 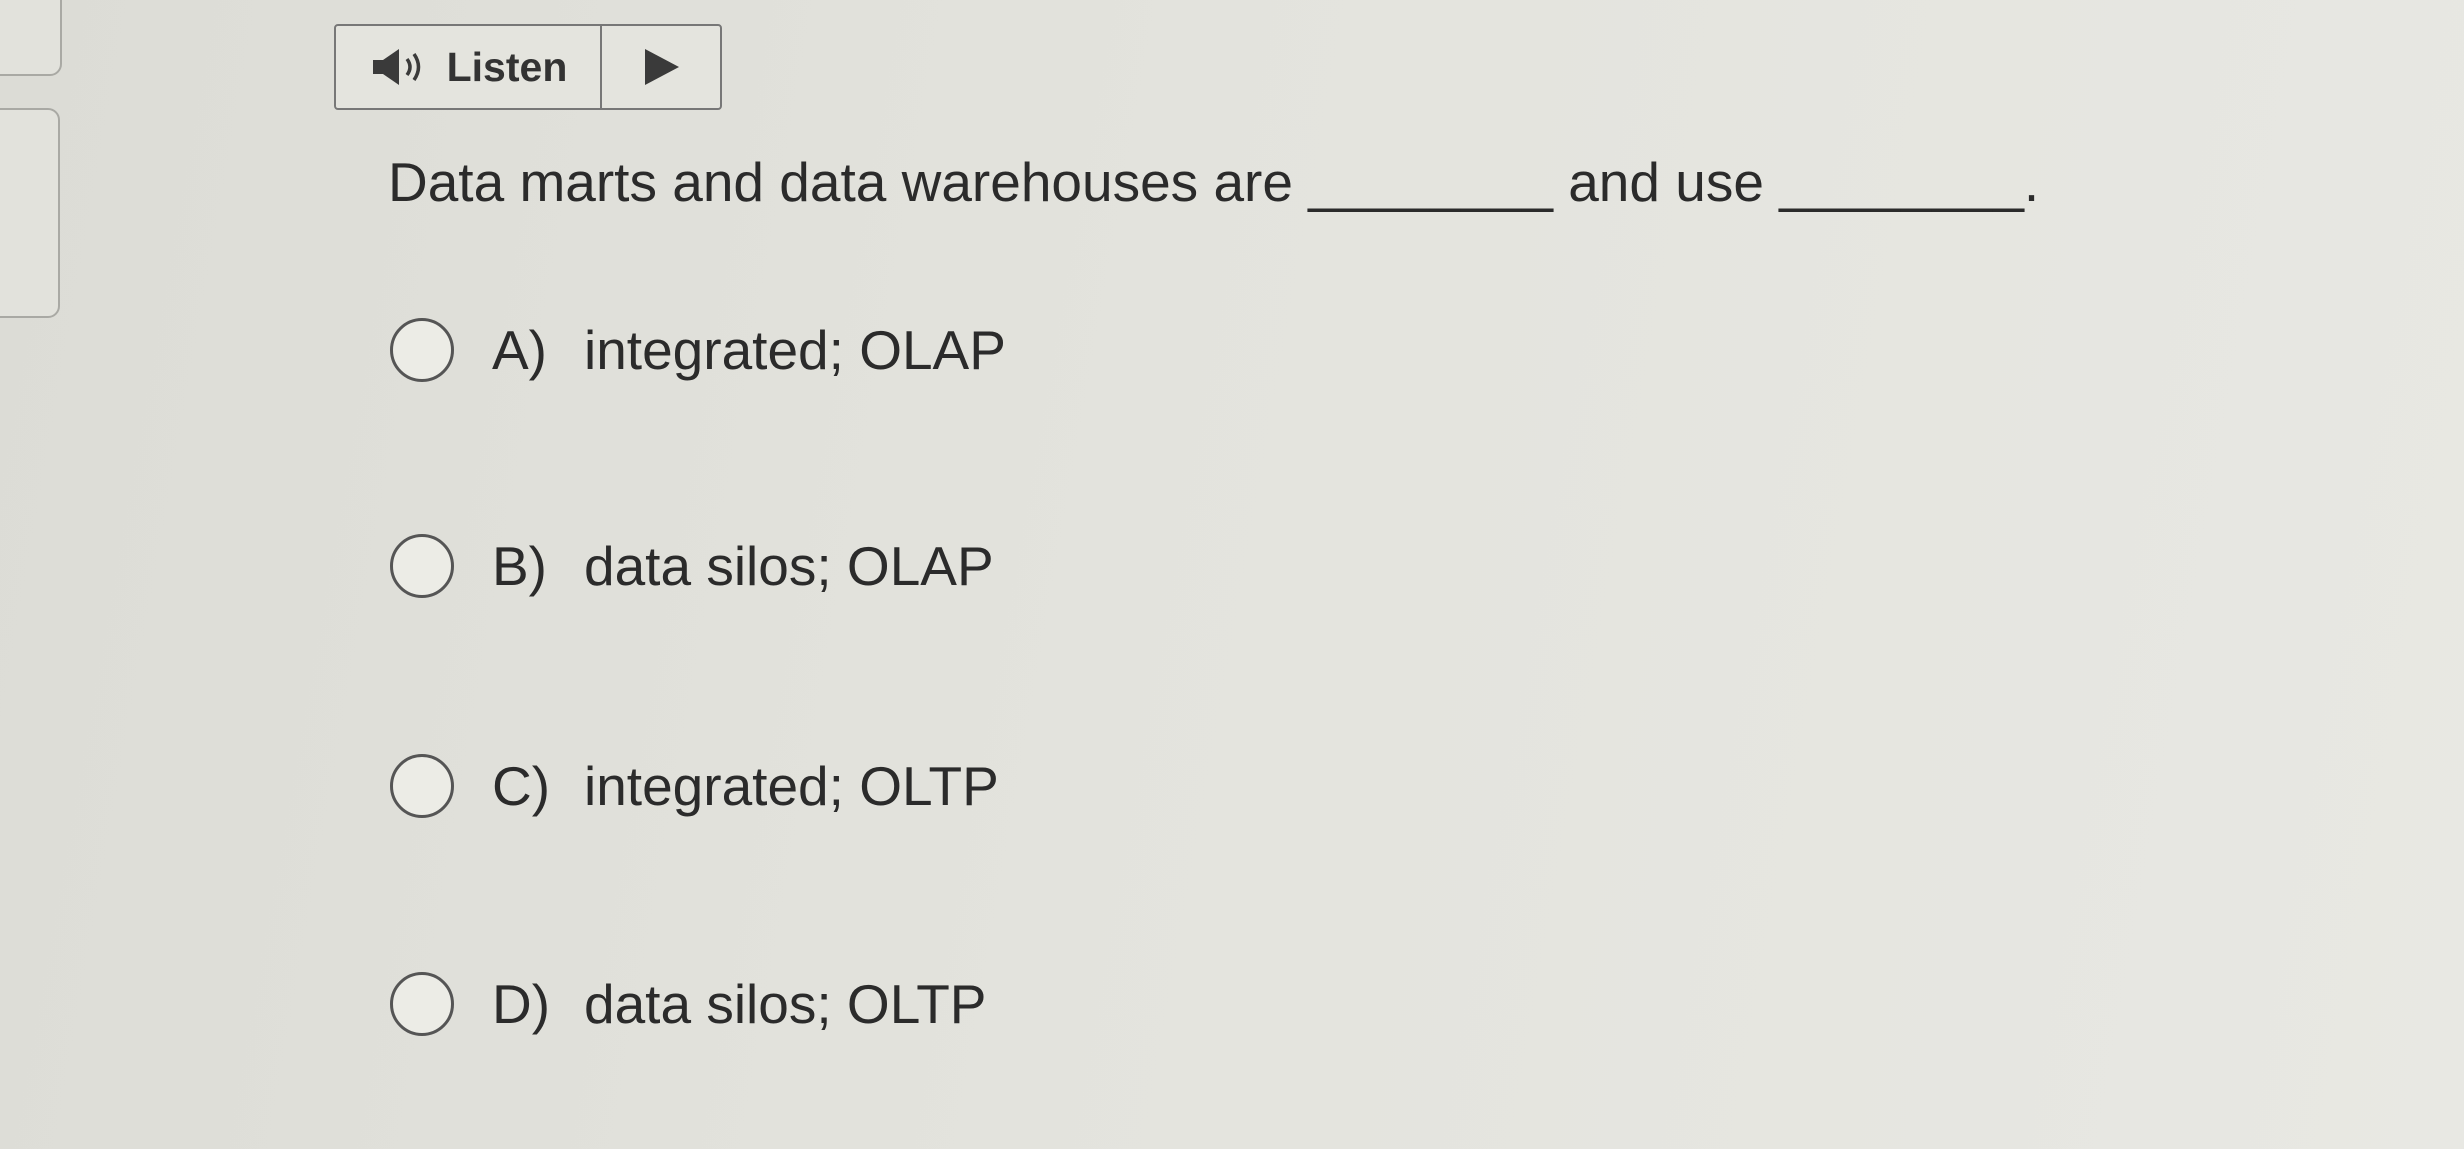 What do you see at coordinates (791, 786) in the screenshot?
I see `option-text: integrated; OLTP` at bounding box center [791, 786].